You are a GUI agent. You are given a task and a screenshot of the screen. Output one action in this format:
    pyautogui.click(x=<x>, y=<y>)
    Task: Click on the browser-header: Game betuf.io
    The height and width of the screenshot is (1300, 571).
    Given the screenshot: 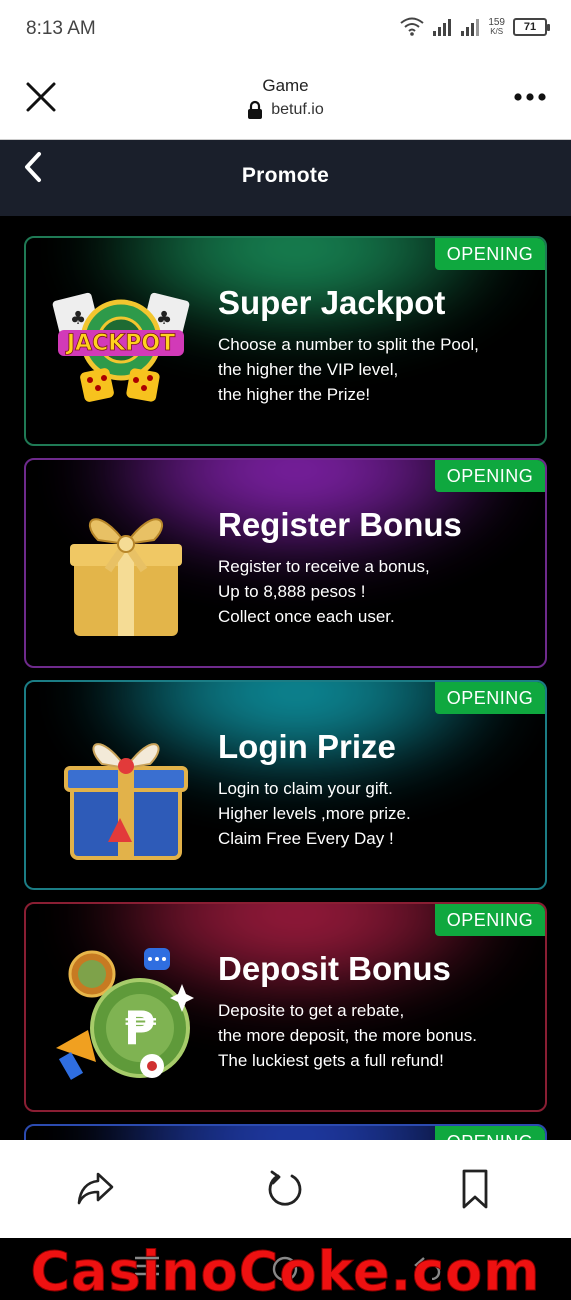 What is the action you would take?
    pyautogui.click(x=285, y=99)
    